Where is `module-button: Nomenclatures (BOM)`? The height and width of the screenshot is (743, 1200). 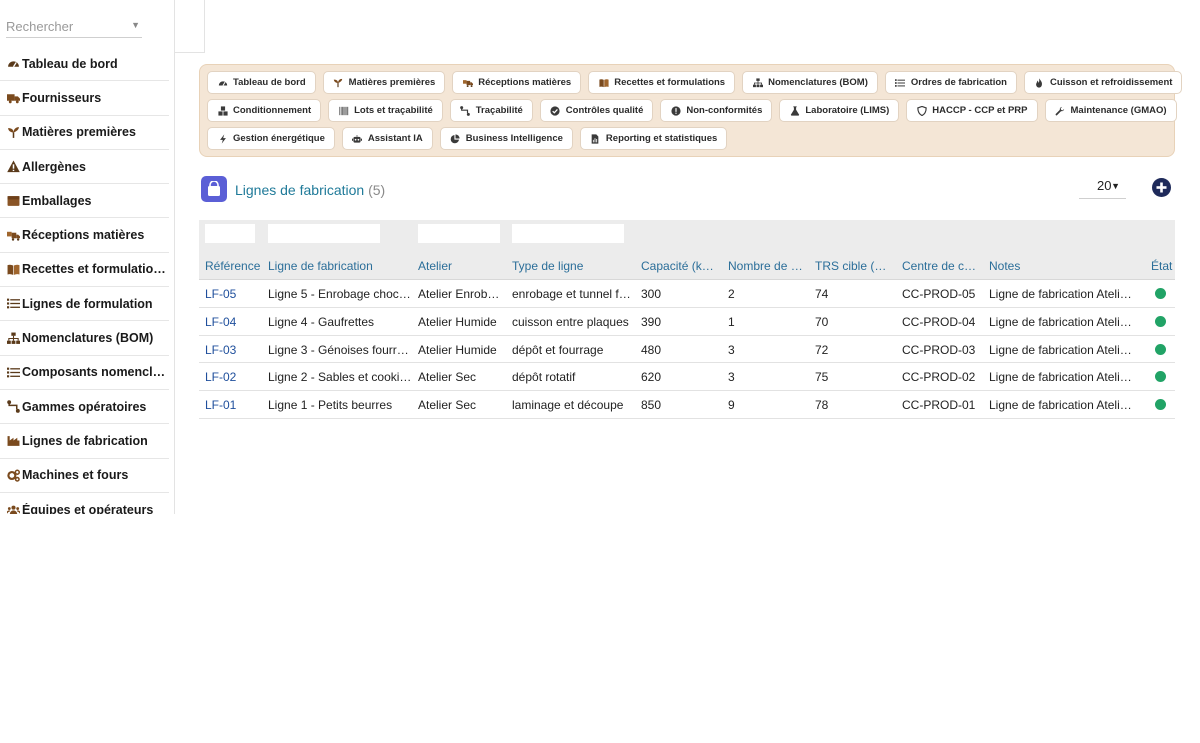
module-button: Nomenclatures (BOM) is located at coordinates (810, 82).